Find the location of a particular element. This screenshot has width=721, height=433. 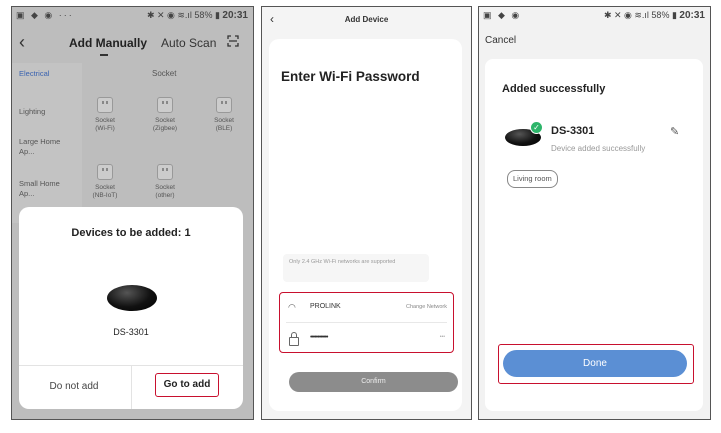

category-electrical: Electrical is located at coordinates (30, 74).